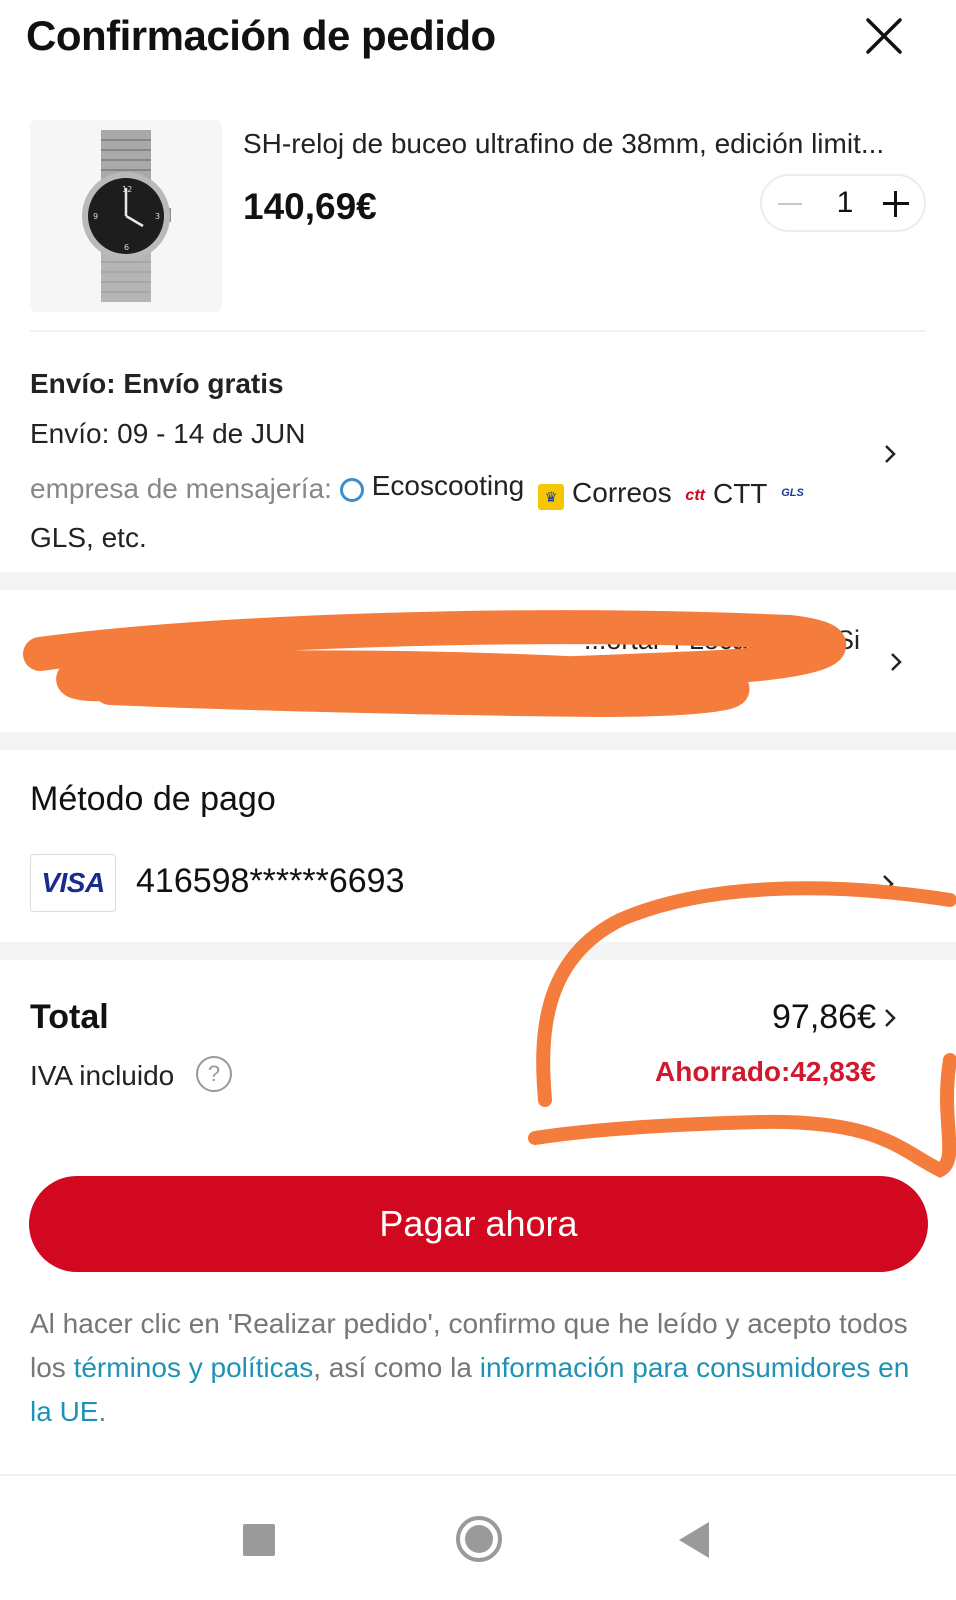 The height and width of the screenshot is (1600, 956). I want to click on savings-amount: Ahorrado:42,83€, so click(765, 1071).